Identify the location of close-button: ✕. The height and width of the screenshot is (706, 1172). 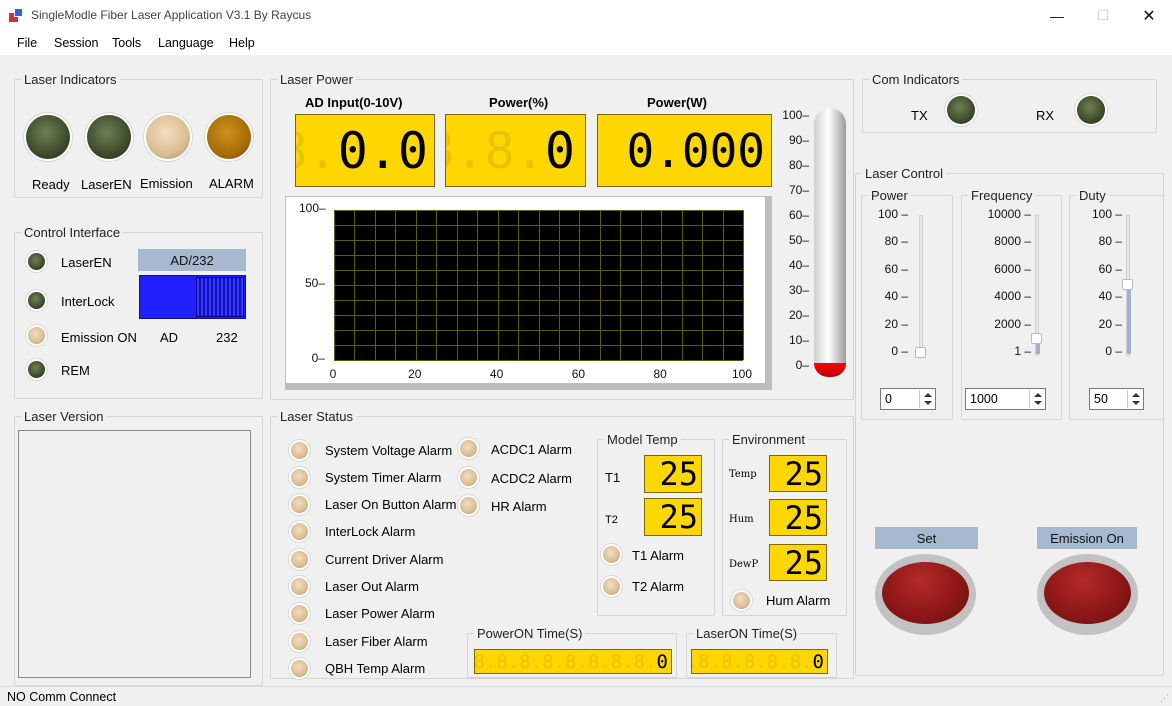
(1149, 15).